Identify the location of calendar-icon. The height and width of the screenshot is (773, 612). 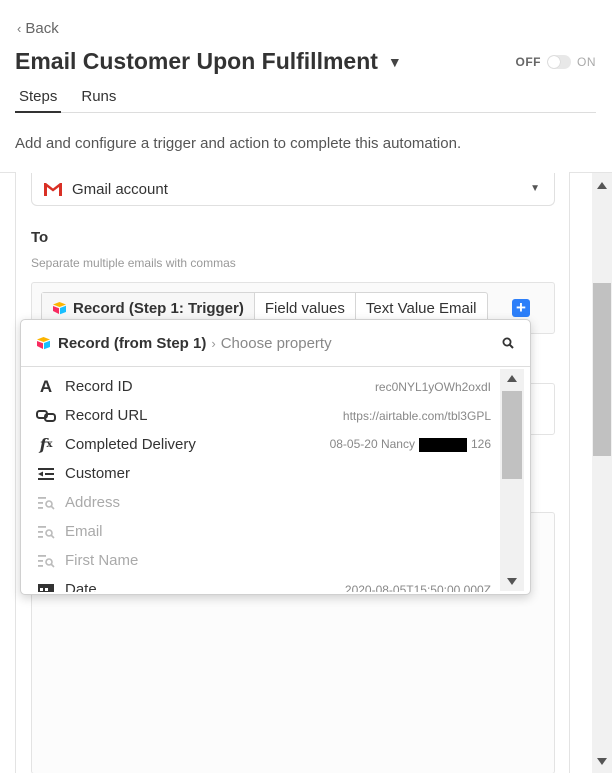
(46, 586).